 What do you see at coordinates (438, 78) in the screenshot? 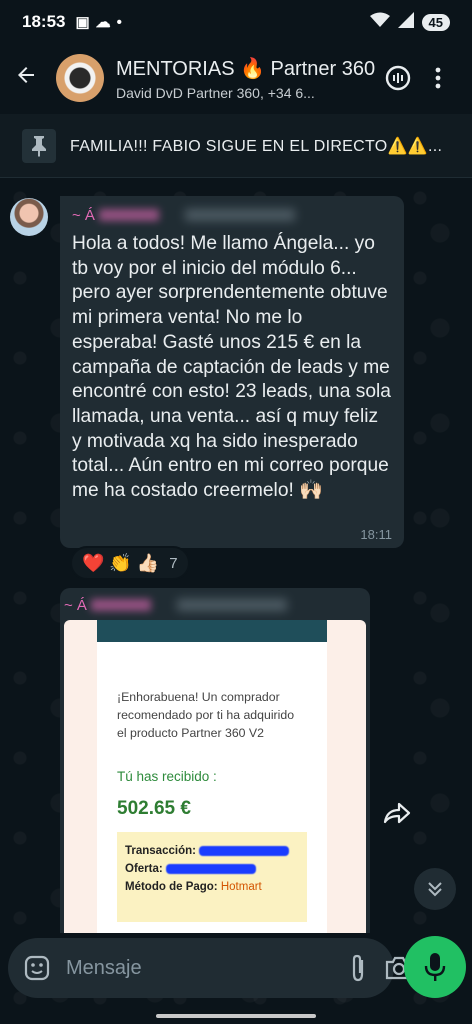
I see `more-options-icon` at bounding box center [438, 78].